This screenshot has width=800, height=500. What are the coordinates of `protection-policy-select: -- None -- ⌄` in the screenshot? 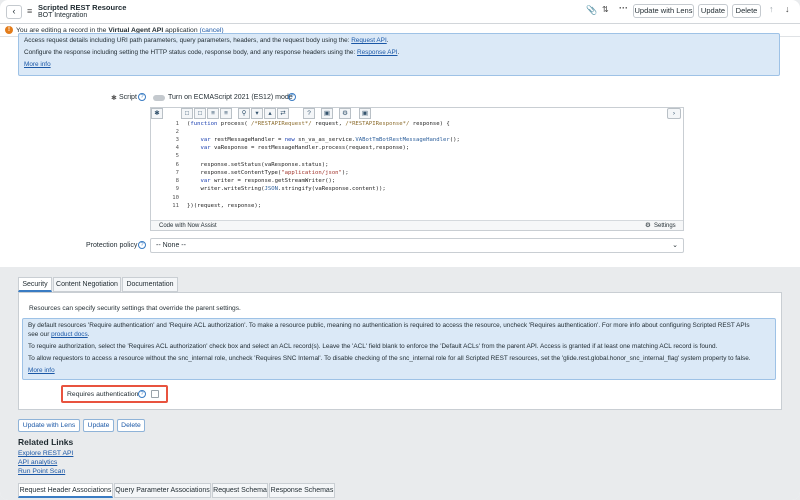 It's located at (417, 245).